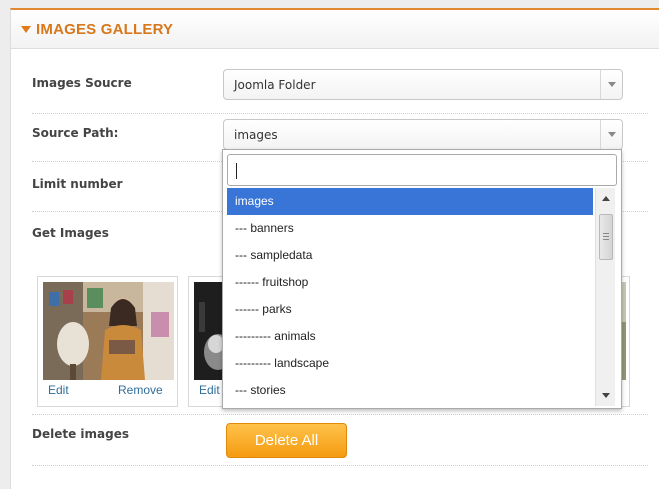 This screenshot has width=659, height=489. Describe the element at coordinates (26, 29) in the screenshot. I see `collapse-caret-icon` at that location.